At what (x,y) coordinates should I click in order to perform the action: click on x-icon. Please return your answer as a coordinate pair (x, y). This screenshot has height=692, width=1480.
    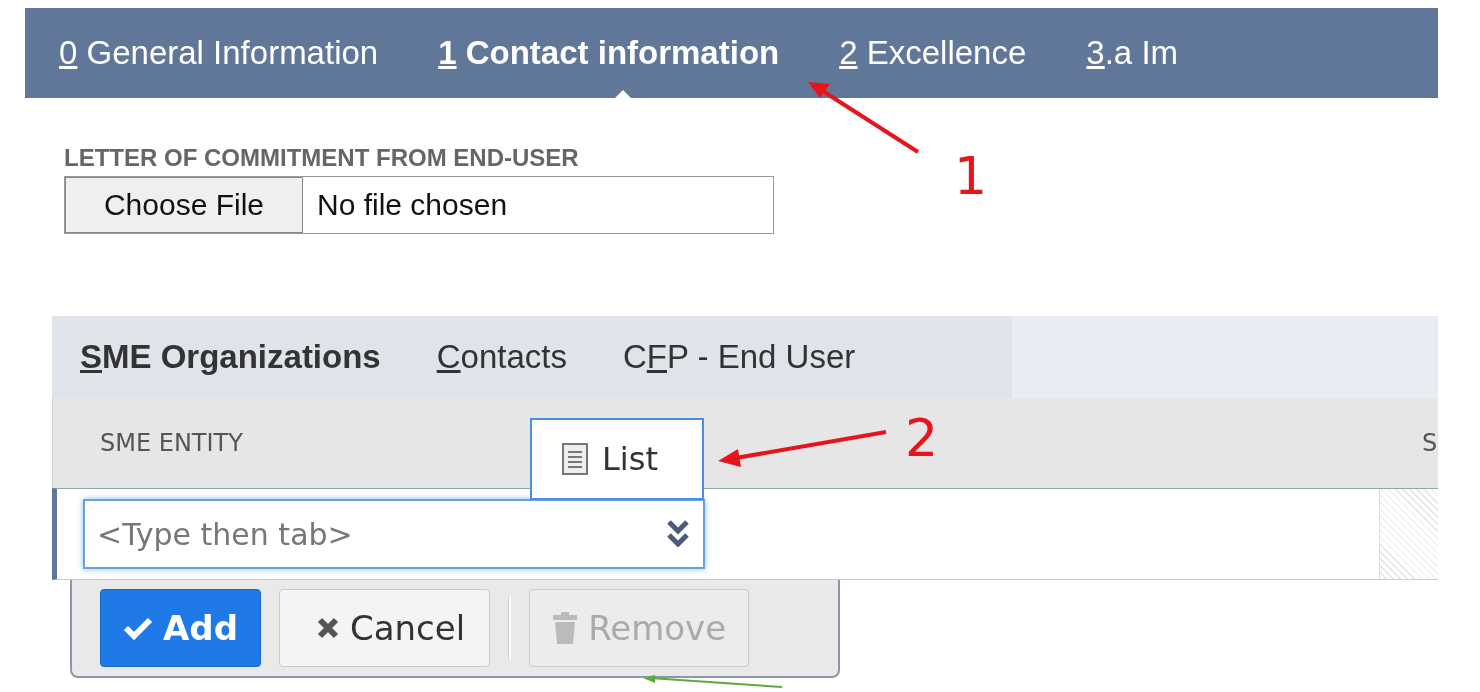
    Looking at the image, I should click on (328, 628).